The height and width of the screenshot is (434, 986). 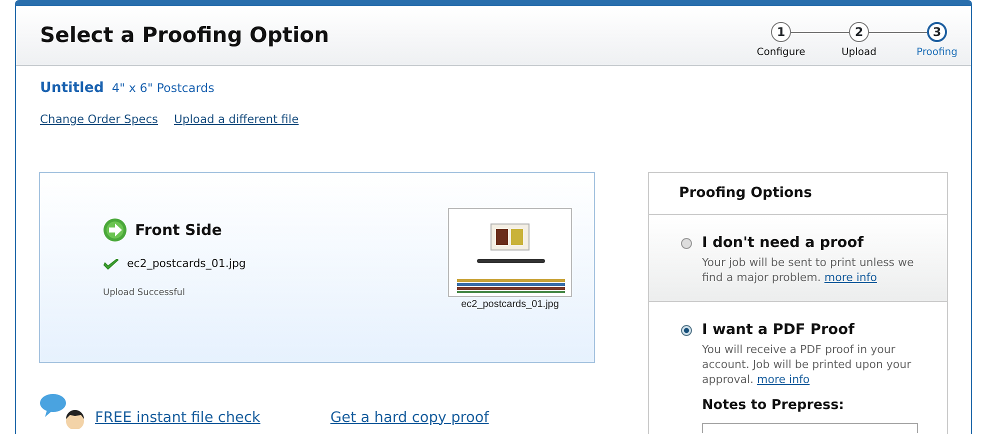 I want to click on page-title: Select a Proofing Option, so click(x=185, y=35).